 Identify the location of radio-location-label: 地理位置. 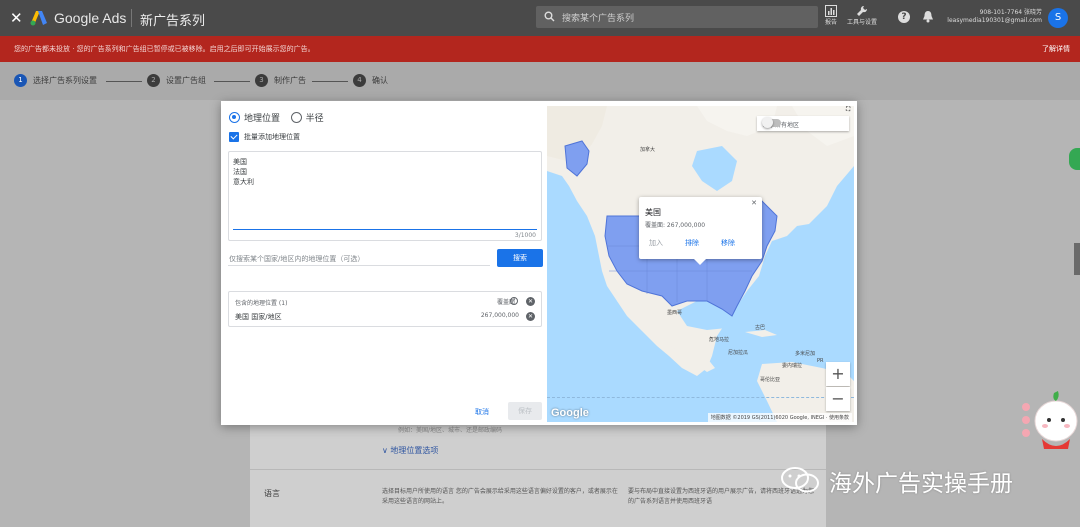
(262, 119).